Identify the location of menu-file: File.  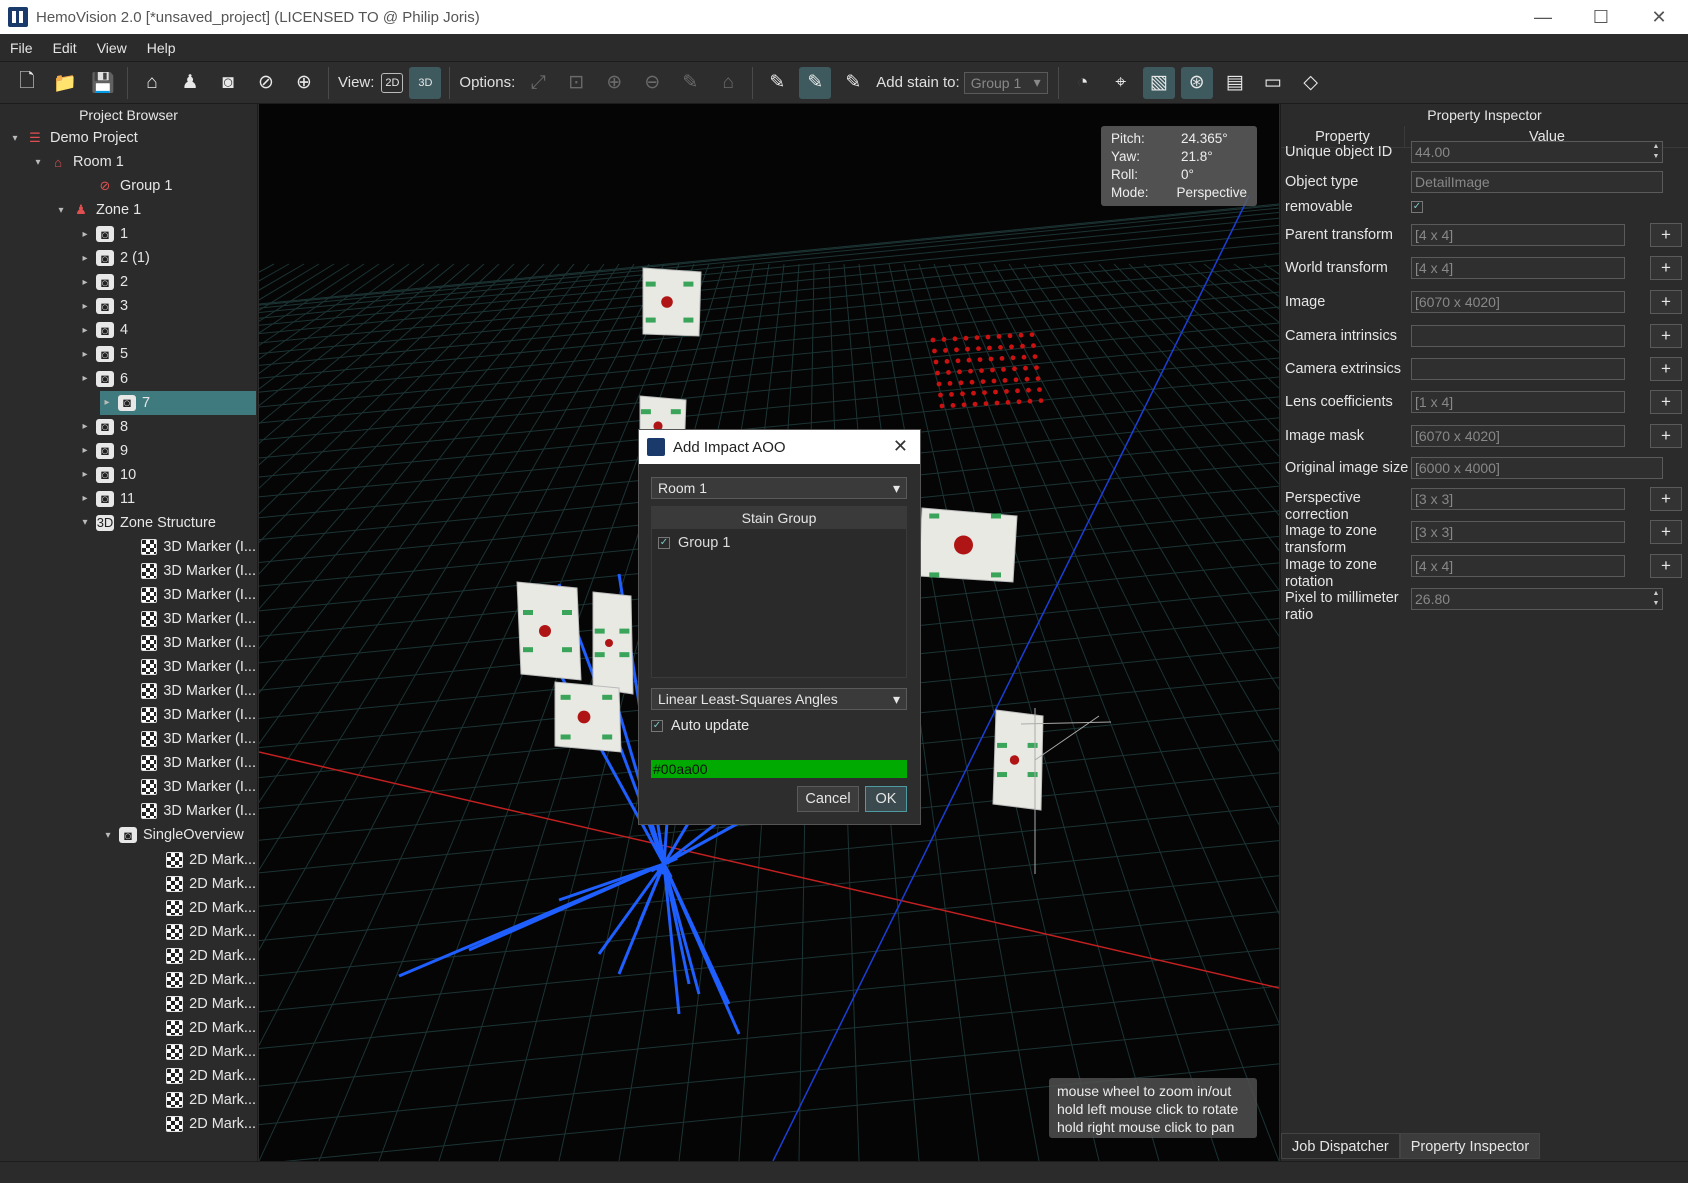
(21, 48).